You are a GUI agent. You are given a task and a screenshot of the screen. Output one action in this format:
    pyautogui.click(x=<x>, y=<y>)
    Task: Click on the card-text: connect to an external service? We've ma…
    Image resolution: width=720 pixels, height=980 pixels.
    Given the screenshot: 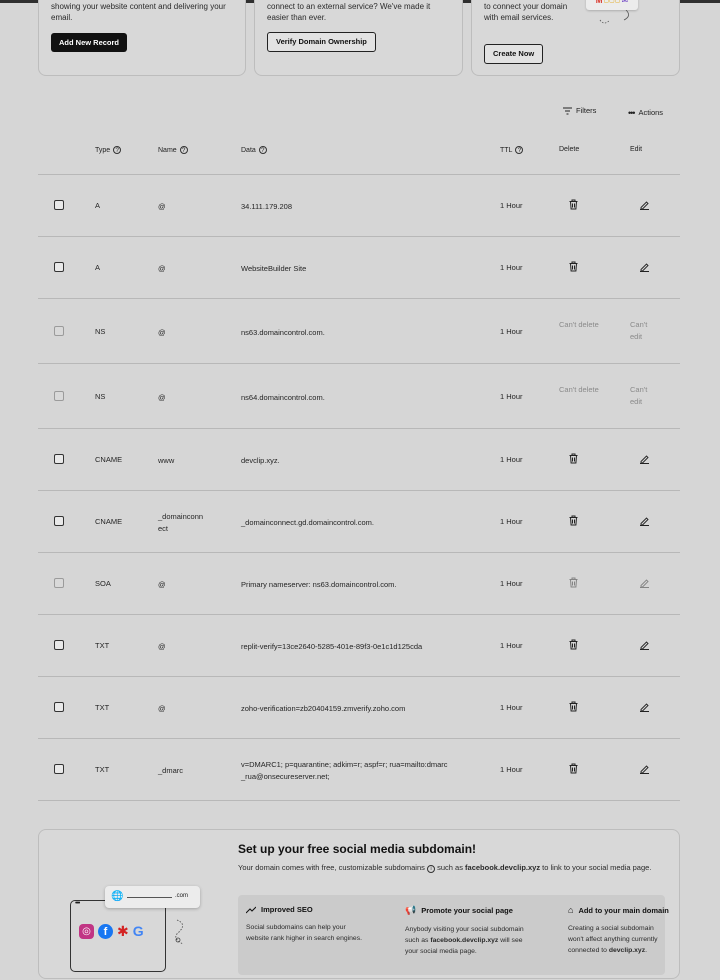 What is the action you would take?
    pyautogui.click(x=349, y=12)
    